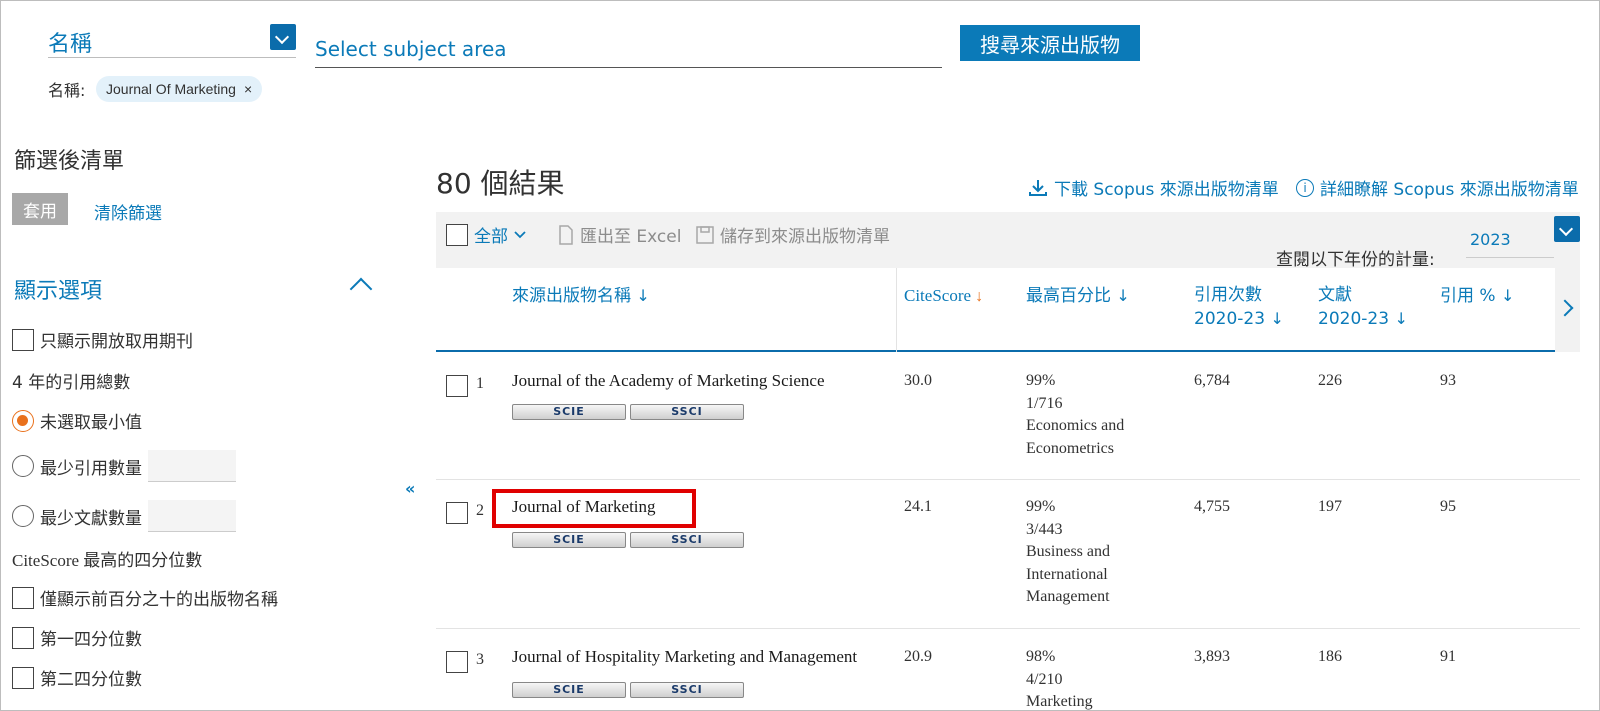  I want to click on open-access-label: 只顯示開放取用期刊, so click(116, 342).